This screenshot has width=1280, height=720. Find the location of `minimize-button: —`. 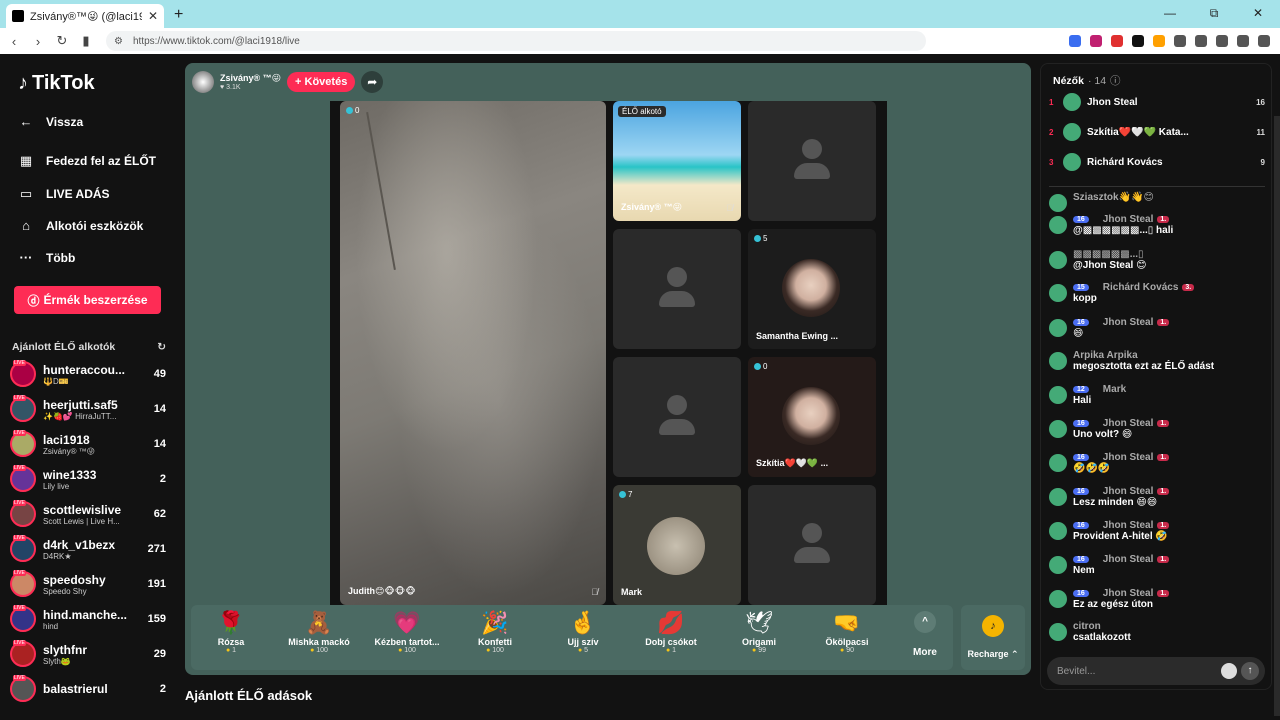

minimize-button: — is located at coordinates (1170, 14).